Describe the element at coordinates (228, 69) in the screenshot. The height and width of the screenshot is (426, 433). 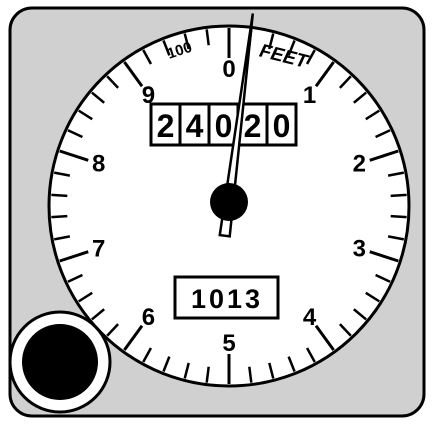
I see `dial-number-0: 0` at that location.